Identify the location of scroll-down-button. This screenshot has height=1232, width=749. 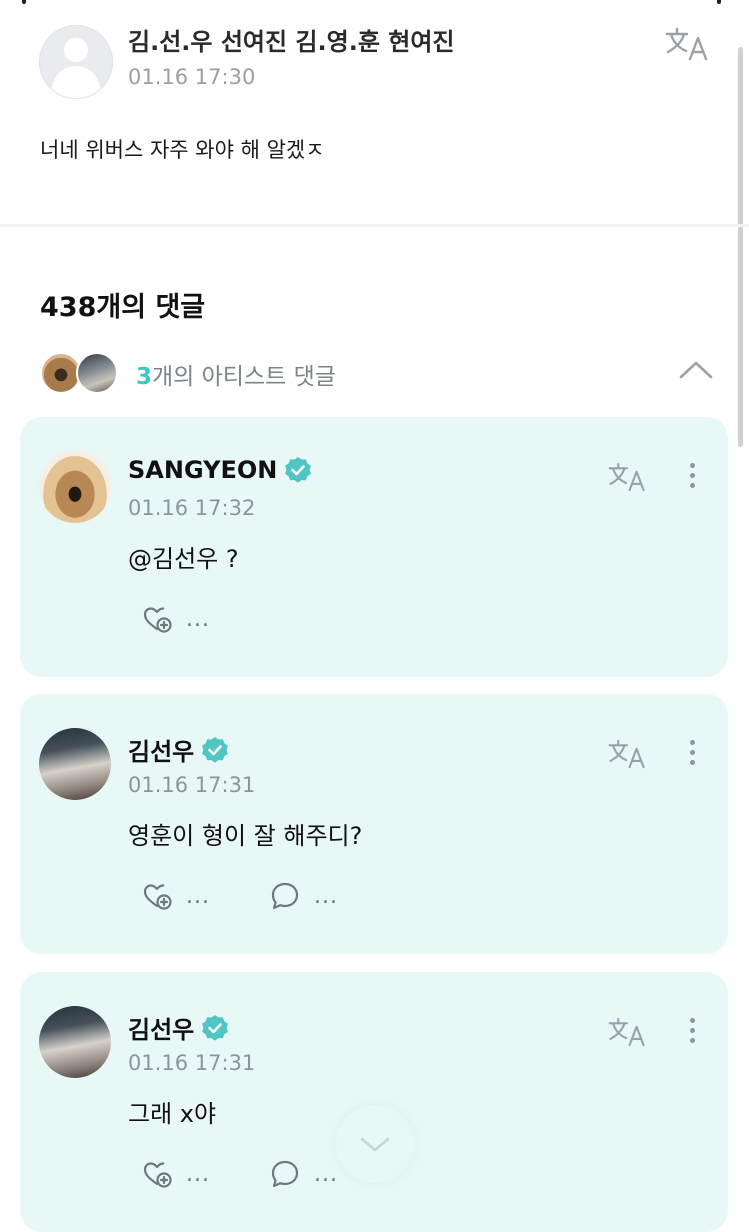
(375, 1144).